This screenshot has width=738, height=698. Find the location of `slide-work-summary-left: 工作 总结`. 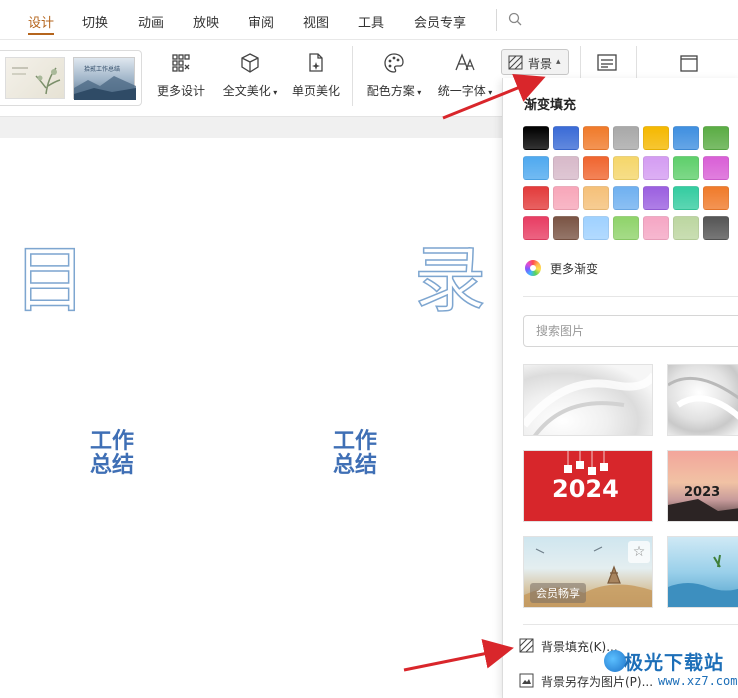

slide-work-summary-left: 工作 总结 is located at coordinates (112, 454).